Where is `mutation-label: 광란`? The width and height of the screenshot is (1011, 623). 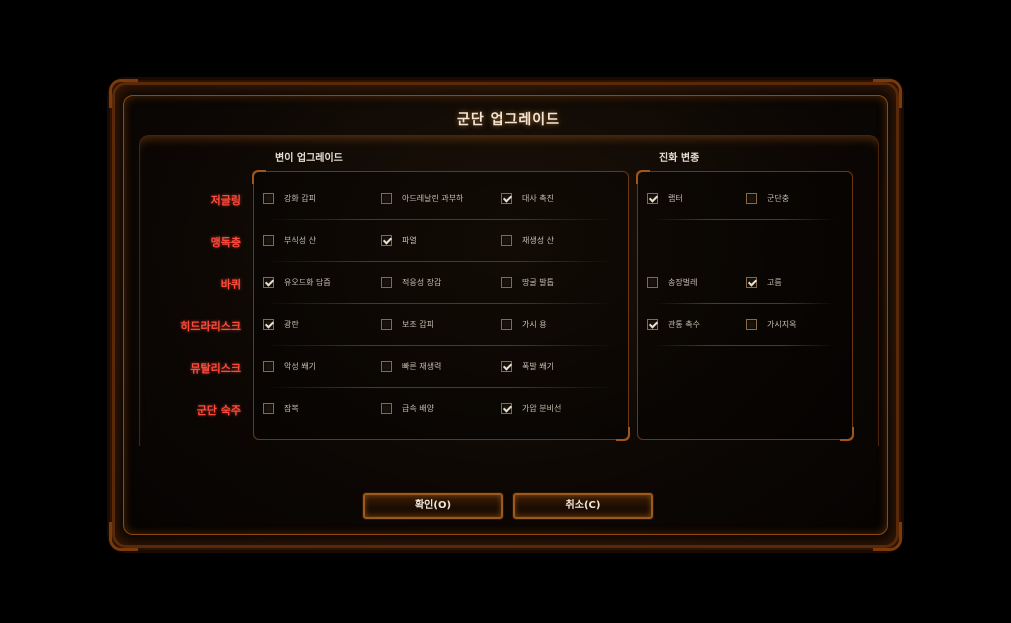
mutation-label: 광란 is located at coordinates (291, 324).